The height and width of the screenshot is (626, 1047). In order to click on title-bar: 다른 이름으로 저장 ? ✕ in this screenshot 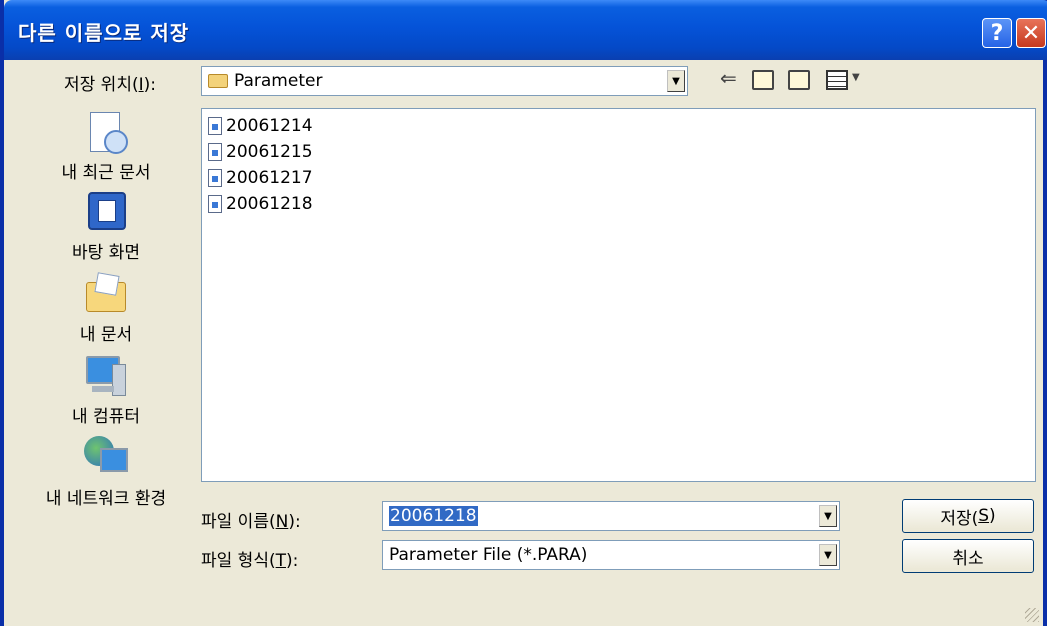, I will do `click(525, 30)`.